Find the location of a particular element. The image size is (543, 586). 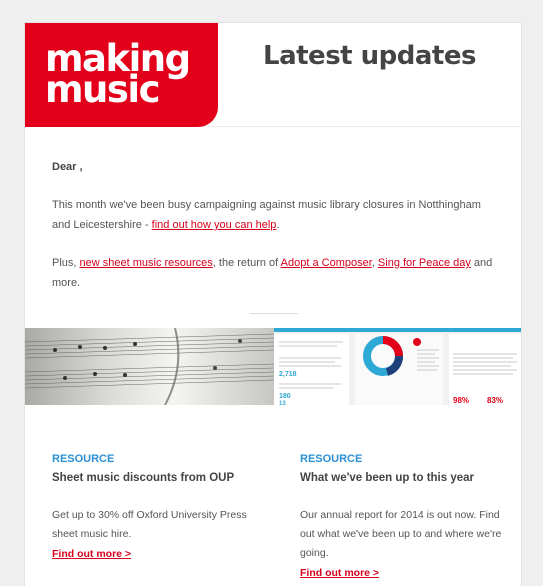

para2-start: Plus, is located at coordinates (66, 263).